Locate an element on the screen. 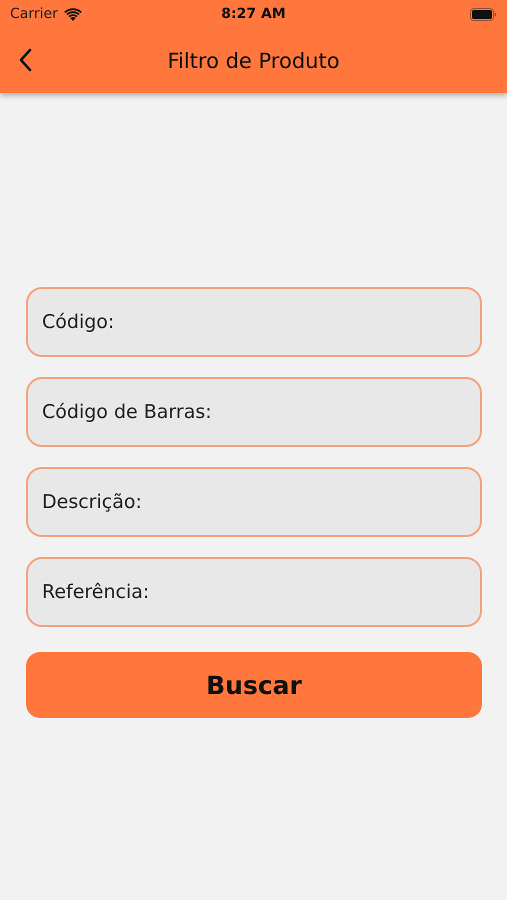  status-time: 8:27 AM is located at coordinates (253, 14).